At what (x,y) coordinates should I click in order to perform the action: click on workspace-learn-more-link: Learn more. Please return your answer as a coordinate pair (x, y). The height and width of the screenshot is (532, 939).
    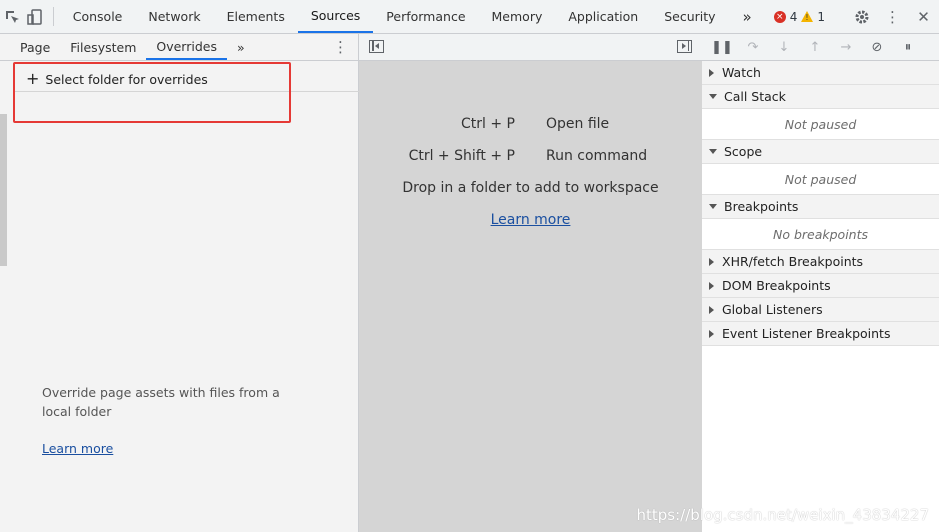
    Looking at the image, I should click on (530, 220).